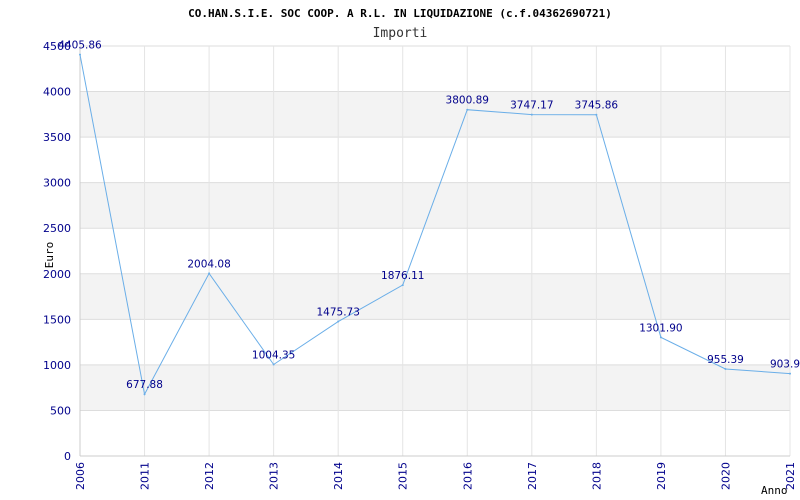  I want to click on y-tick-label: 4500, so click(57, 46).